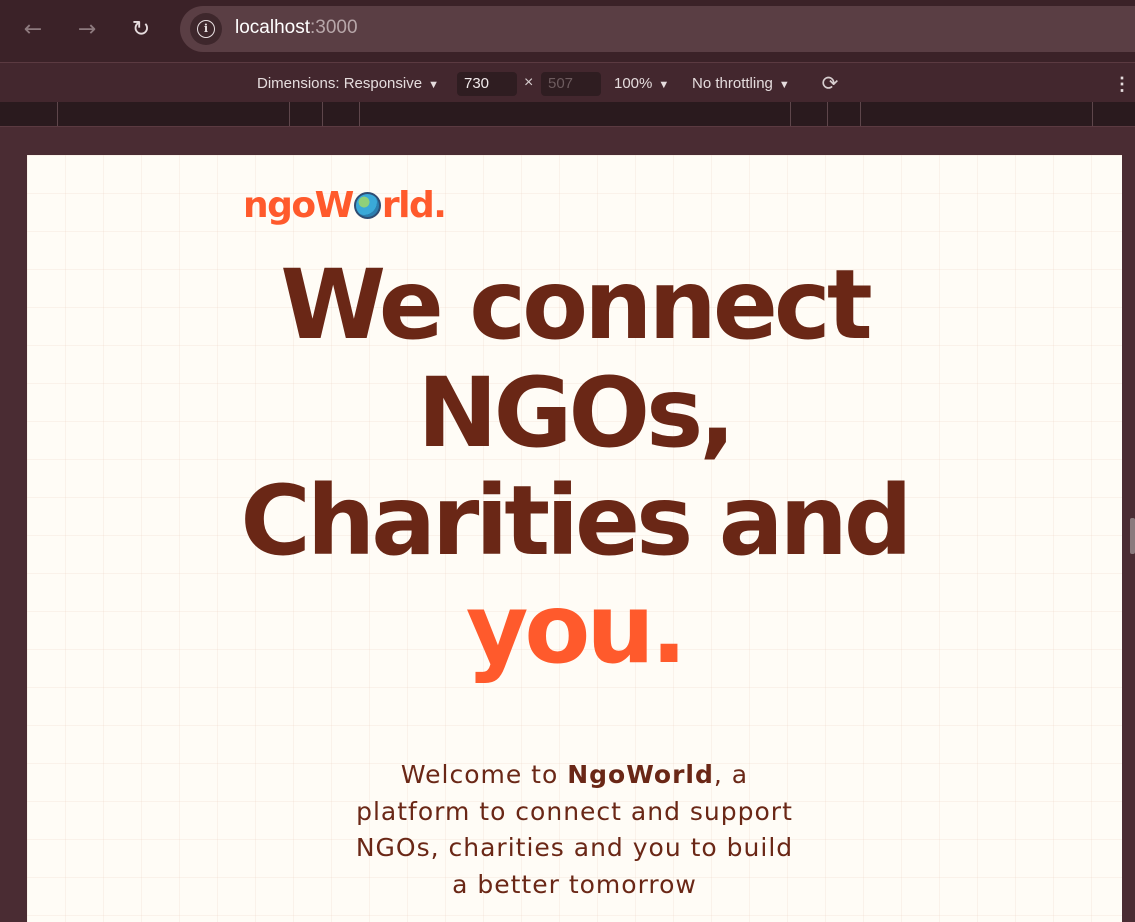  What do you see at coordinates (487, 84) in the screenshot?
I see `width-input: 730` at bounding box center [487, 84].